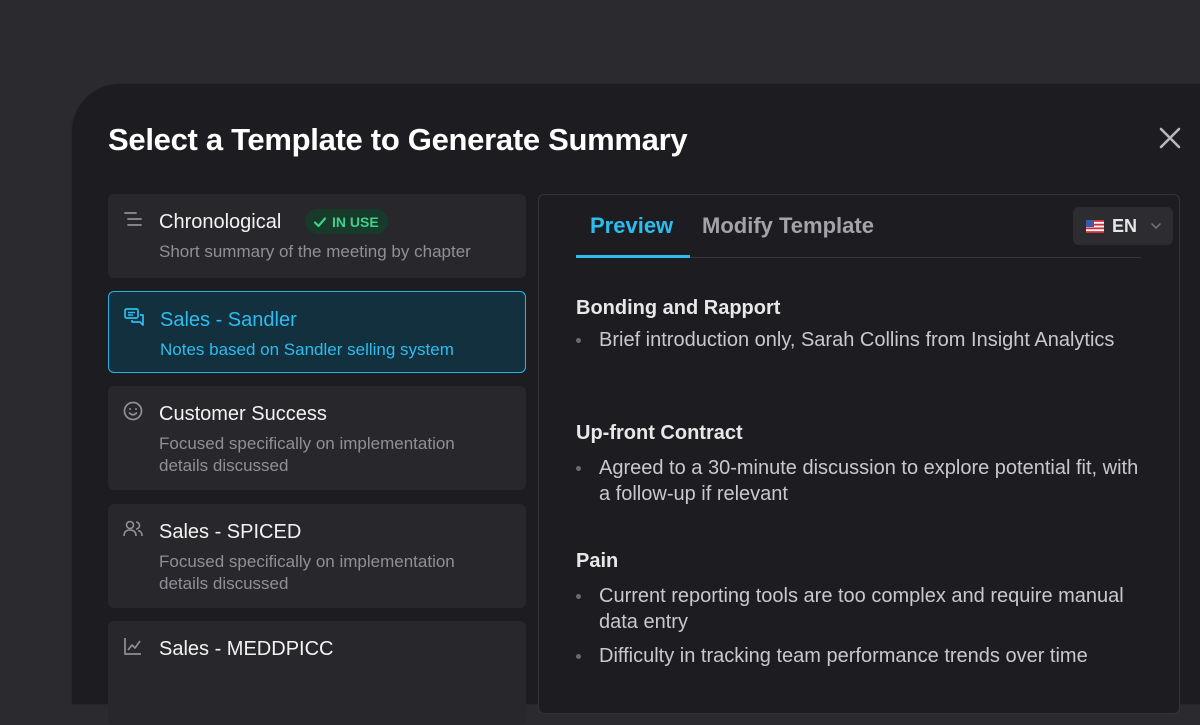  Describe the element at coordinates (246, 649) in the screenshot. I see `template-name: Sales - MEDDPICC` at that location.